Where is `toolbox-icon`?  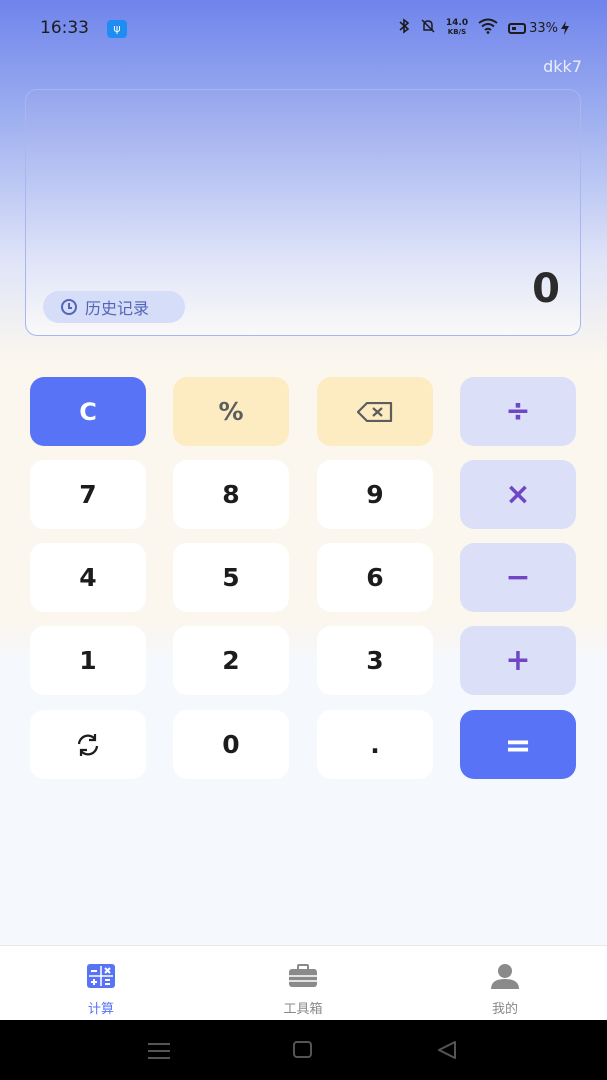
toolbox-icon is located at coordinates (303, 975).